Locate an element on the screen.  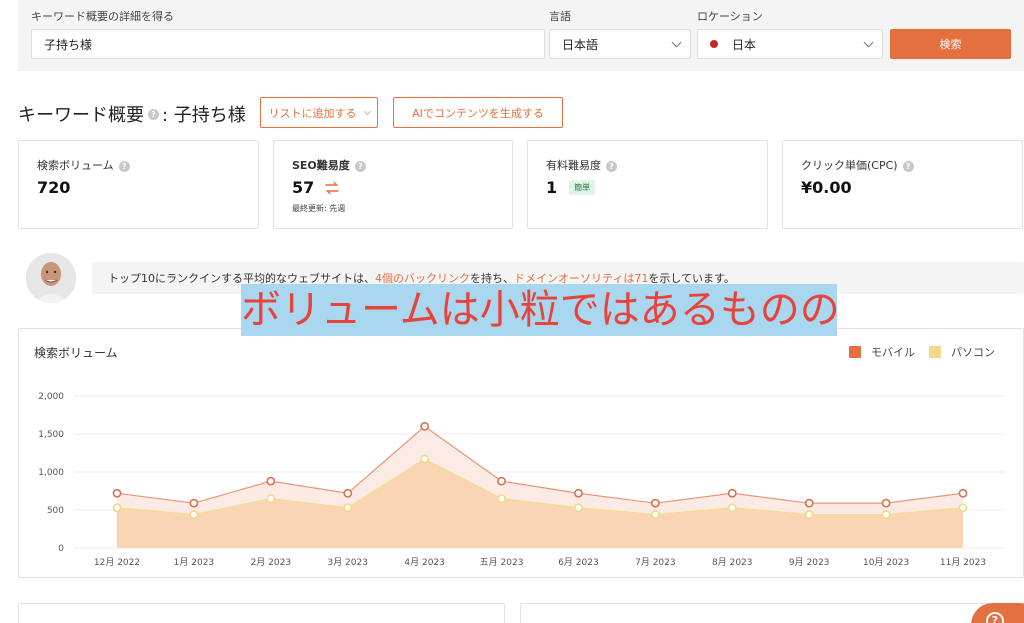
card-label-text: 有料難易度 is located at coordinates (573, 165).